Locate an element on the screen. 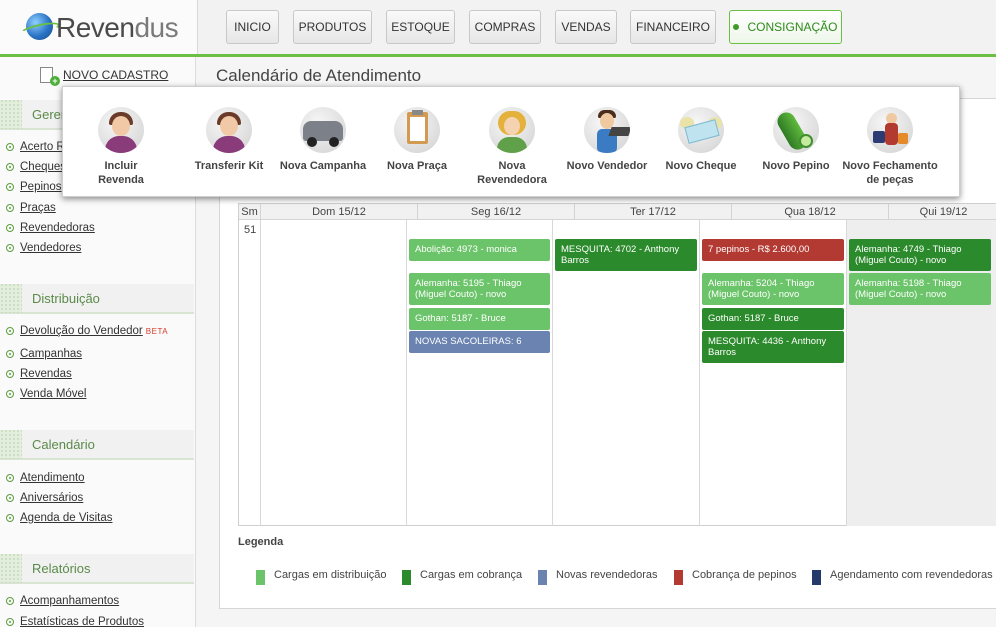  sidebar-item-label: Venda Móvel is located at coordinates (53, 394).